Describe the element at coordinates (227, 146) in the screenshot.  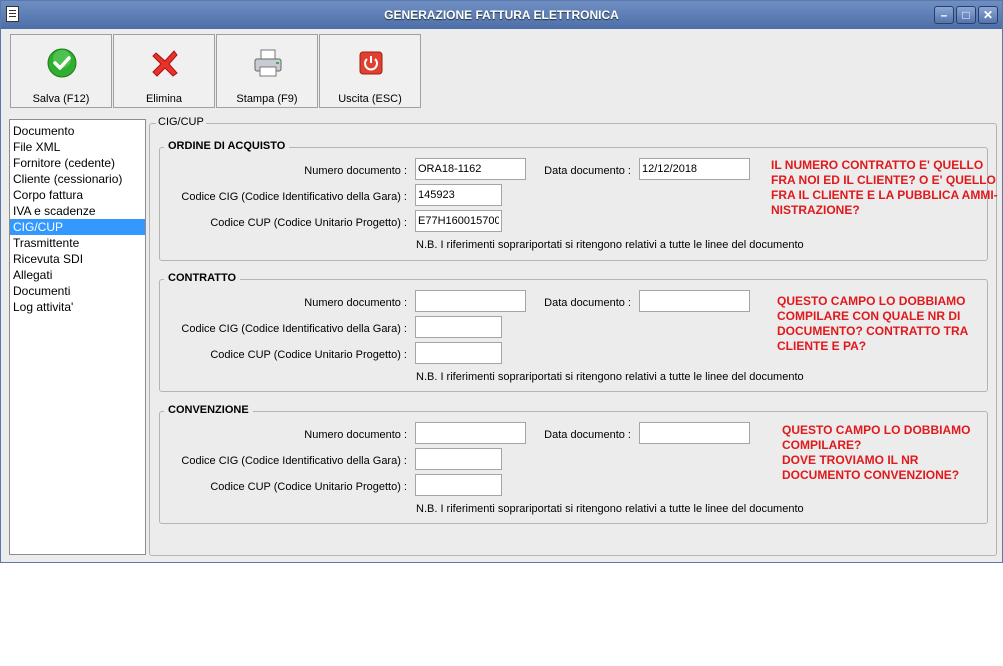
I see `ordine-acquisto-title: ORDINE DI ACQUISTO` at that location.